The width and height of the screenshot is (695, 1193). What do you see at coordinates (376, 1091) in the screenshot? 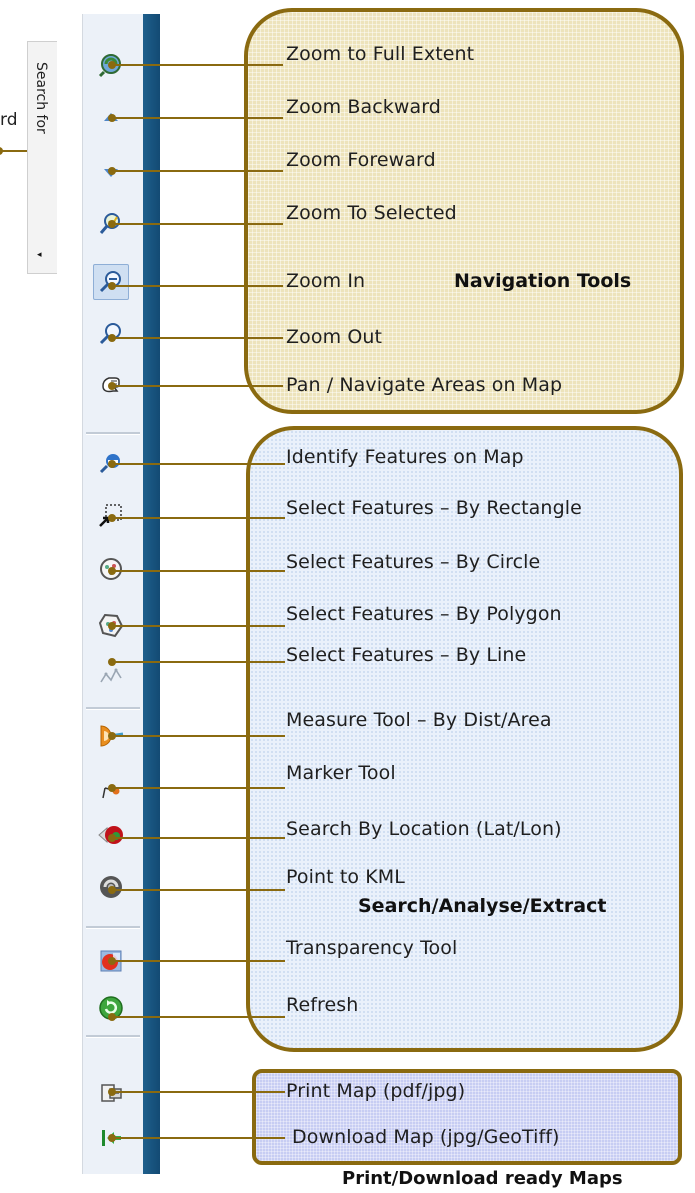
I see `label-print-map: Print Map (pdf/jpg)` at bounding box center [376, 1091].